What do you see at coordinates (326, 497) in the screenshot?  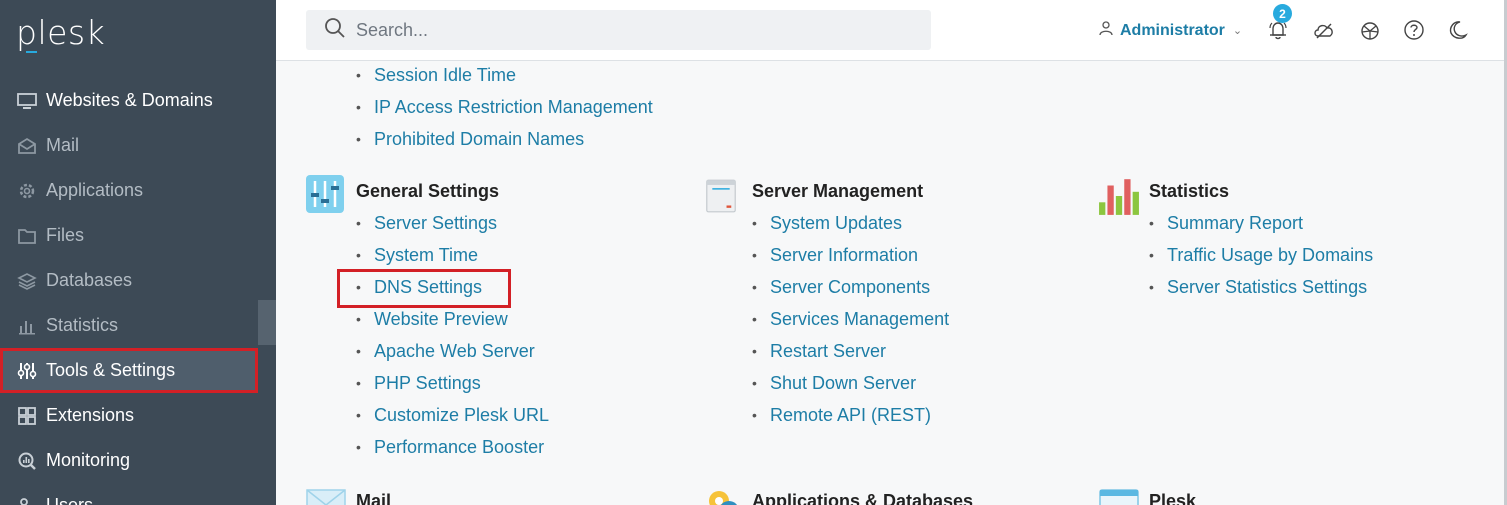 I see `mail-envelope-icon` at bounding box center [326, 497].